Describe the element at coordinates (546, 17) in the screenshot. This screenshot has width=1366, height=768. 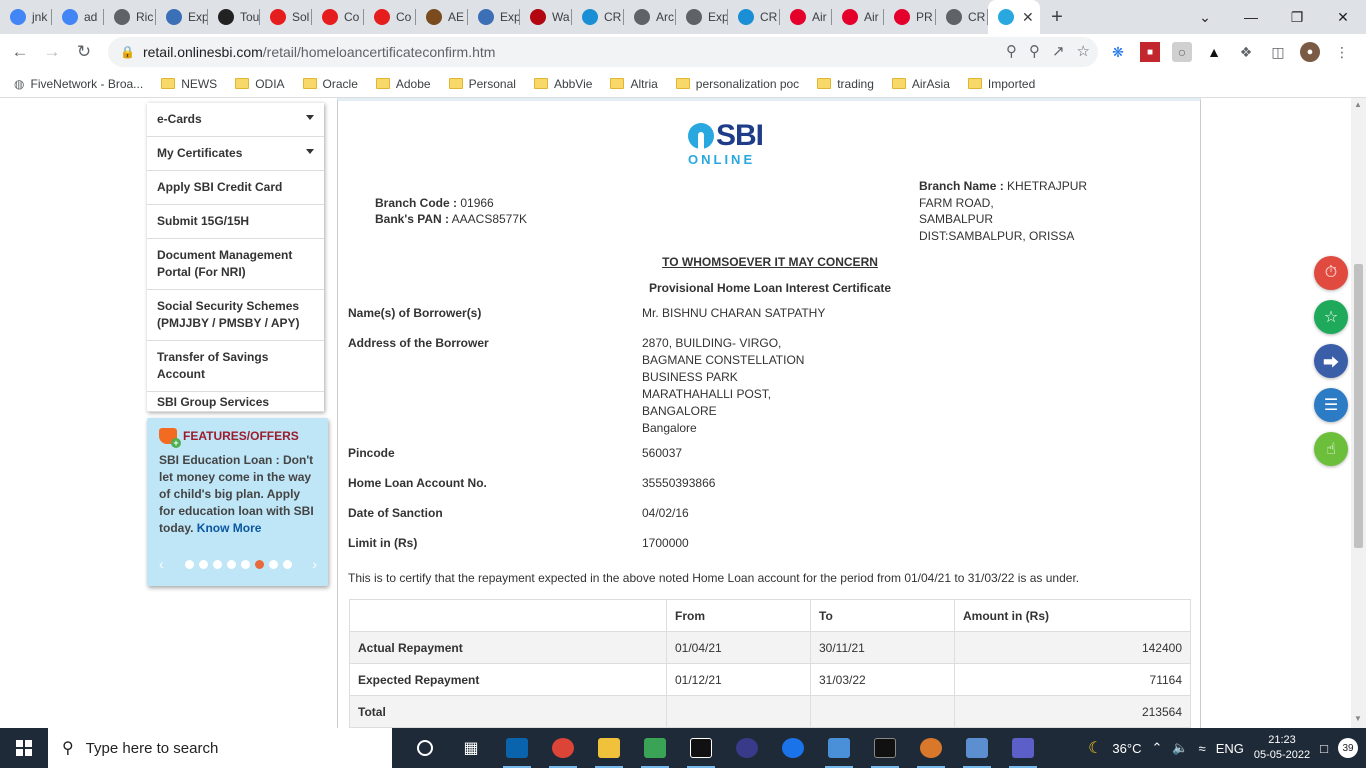
I see `browser-tab: Wa` at that location.